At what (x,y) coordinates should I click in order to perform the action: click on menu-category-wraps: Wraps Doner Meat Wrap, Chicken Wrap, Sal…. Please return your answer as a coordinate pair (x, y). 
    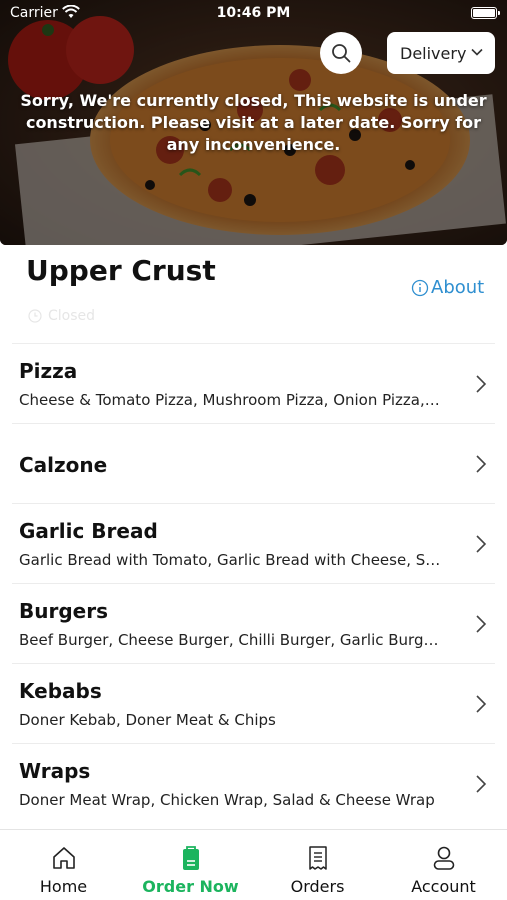
    Looking at the image, I should click on (253, 783).